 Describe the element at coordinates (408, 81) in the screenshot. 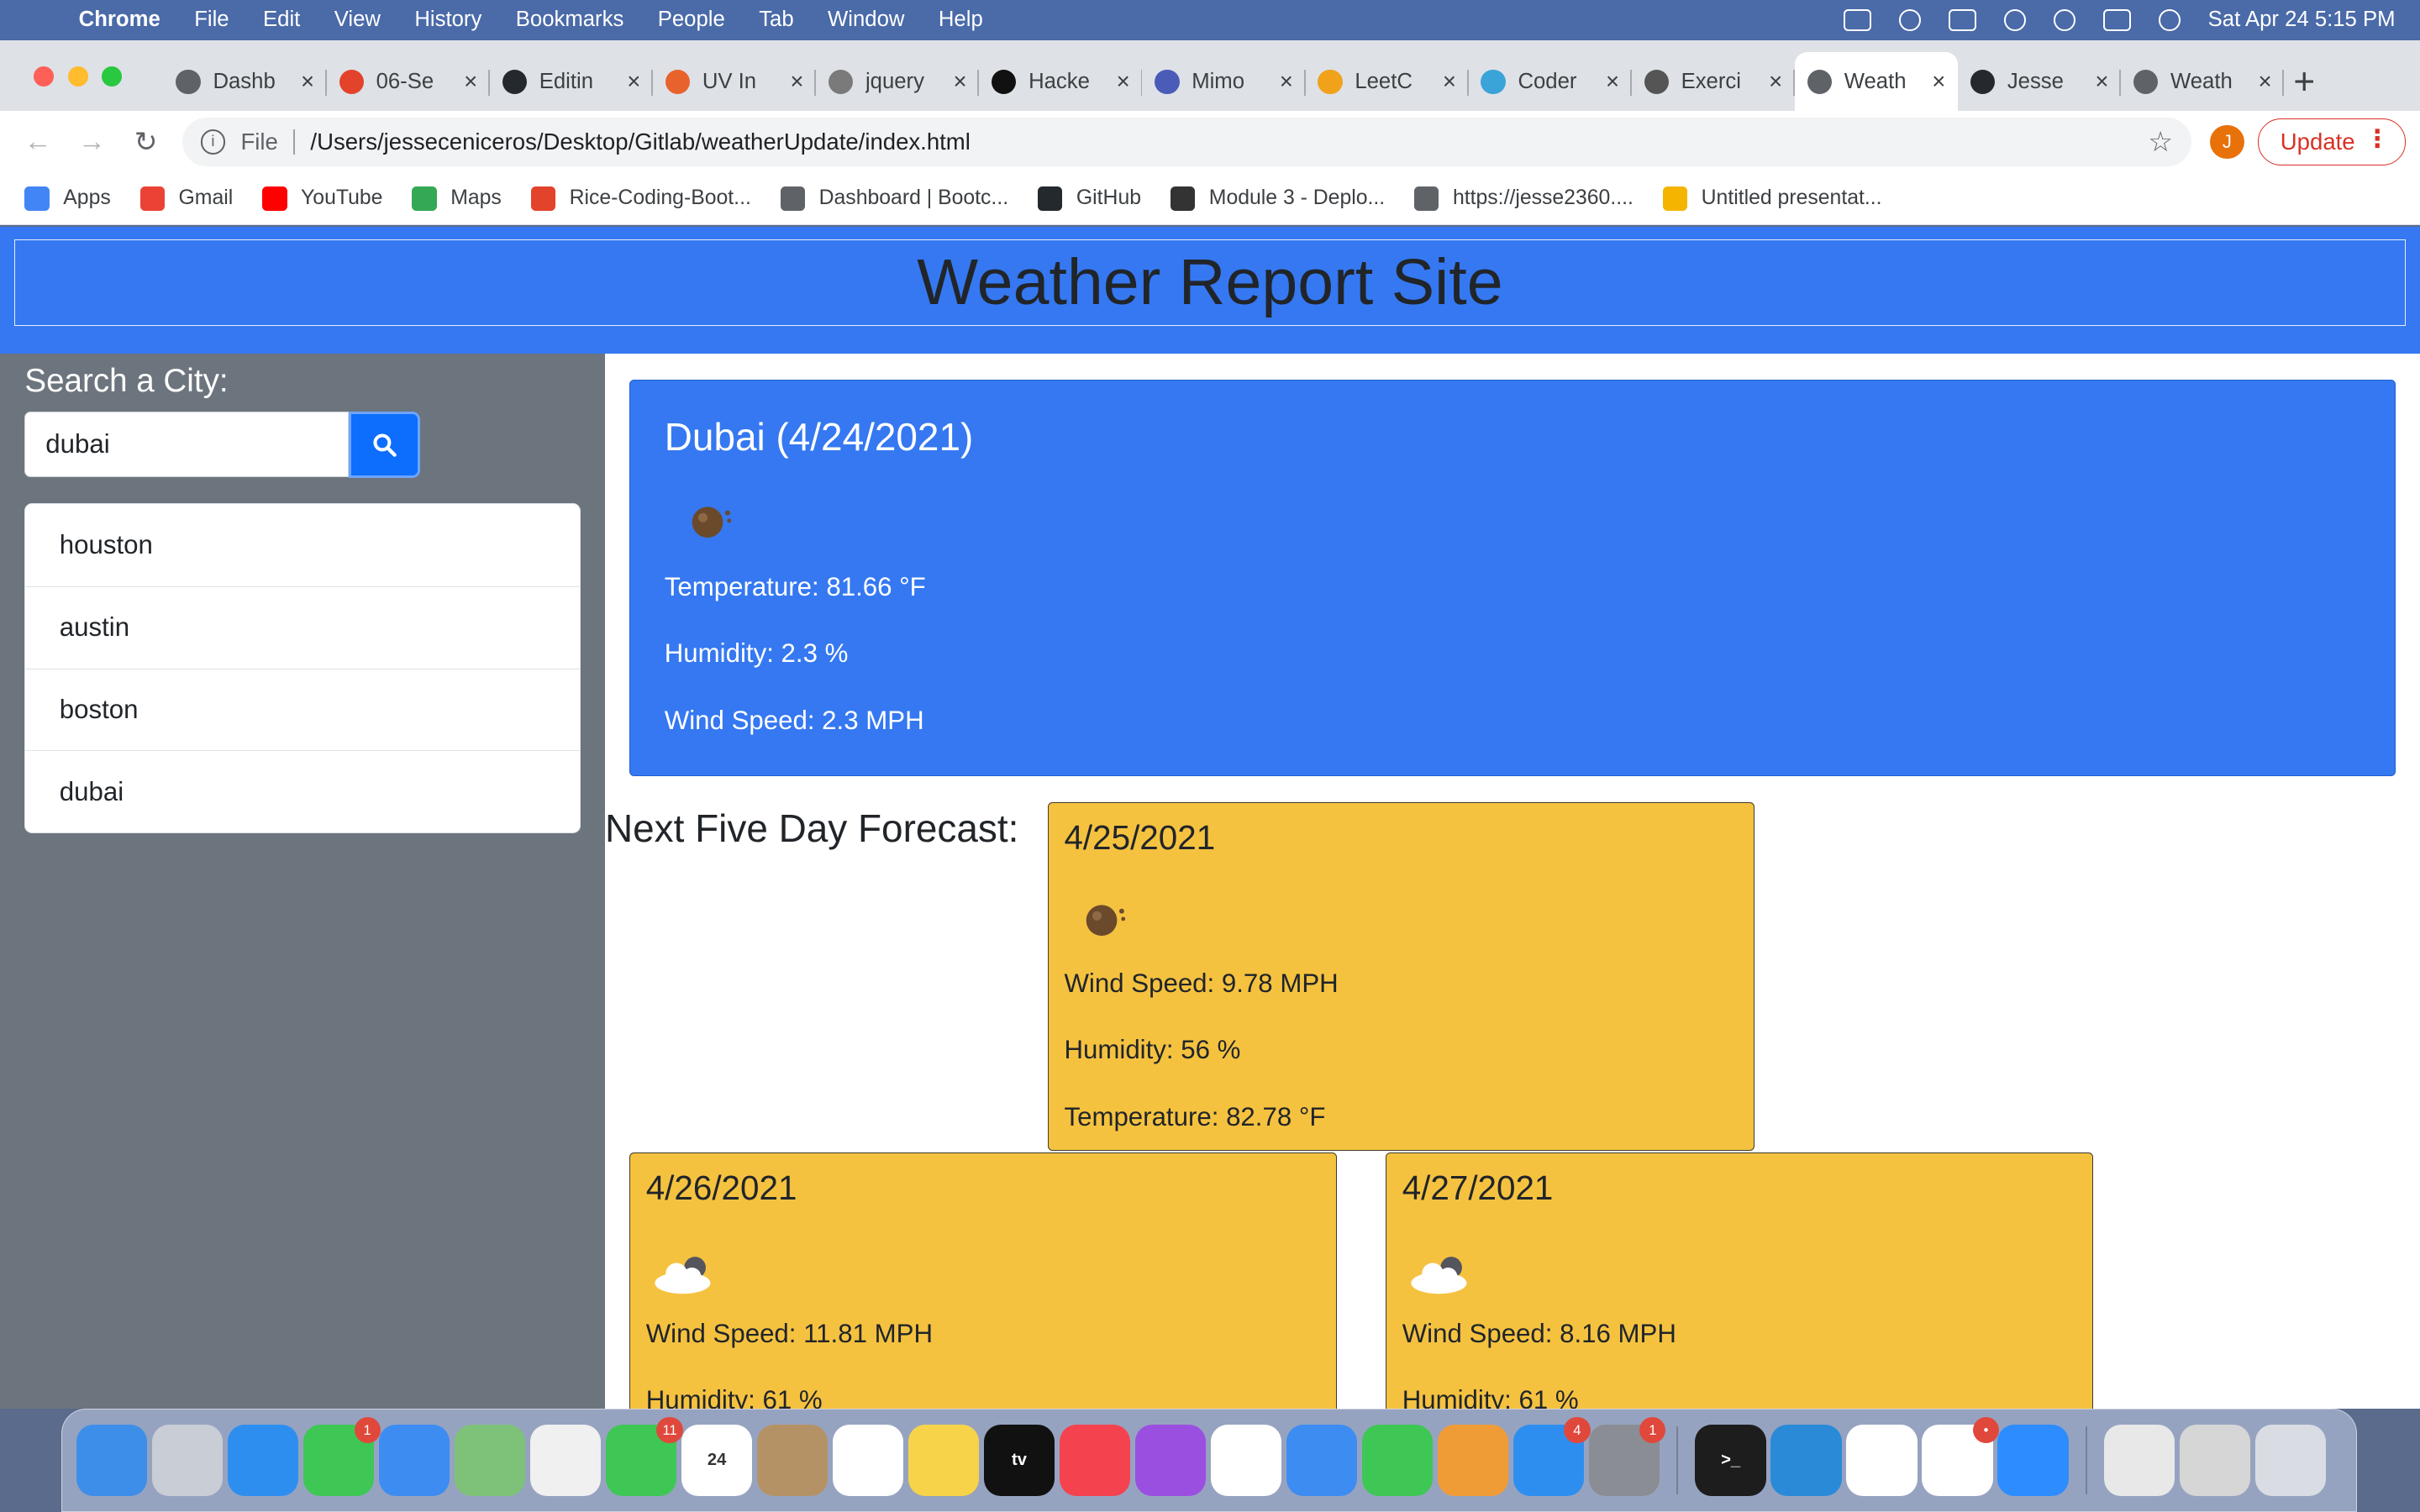

I see `browser-tab: 06-Se ×` at that location.